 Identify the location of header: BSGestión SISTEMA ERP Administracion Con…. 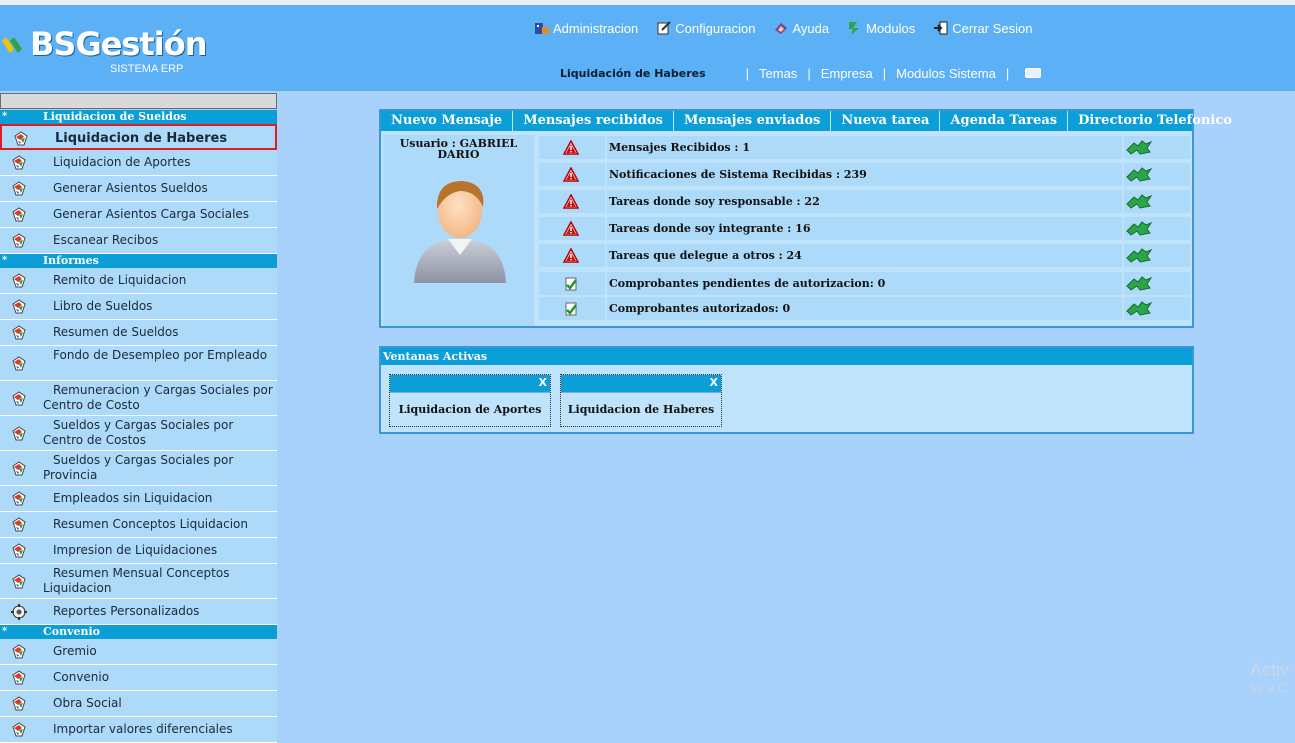
(647, 45).